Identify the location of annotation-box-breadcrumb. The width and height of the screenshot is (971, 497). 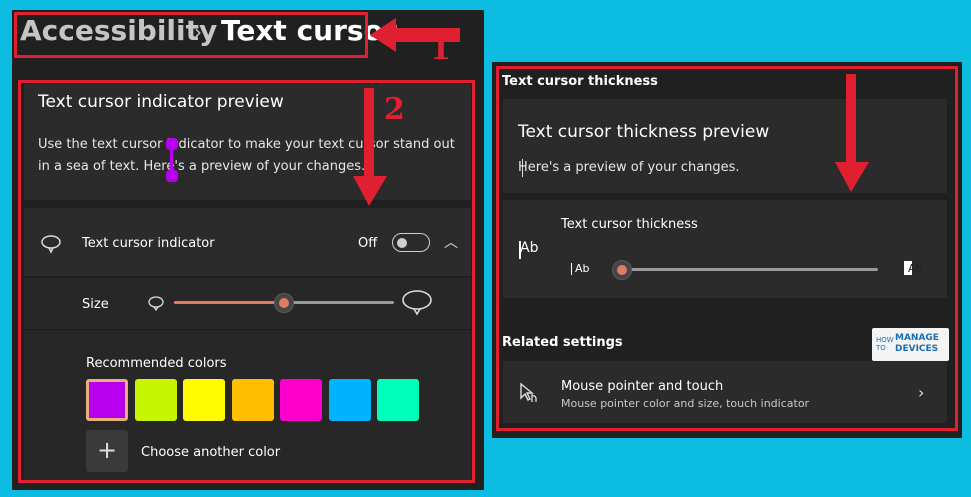
(191, 35).